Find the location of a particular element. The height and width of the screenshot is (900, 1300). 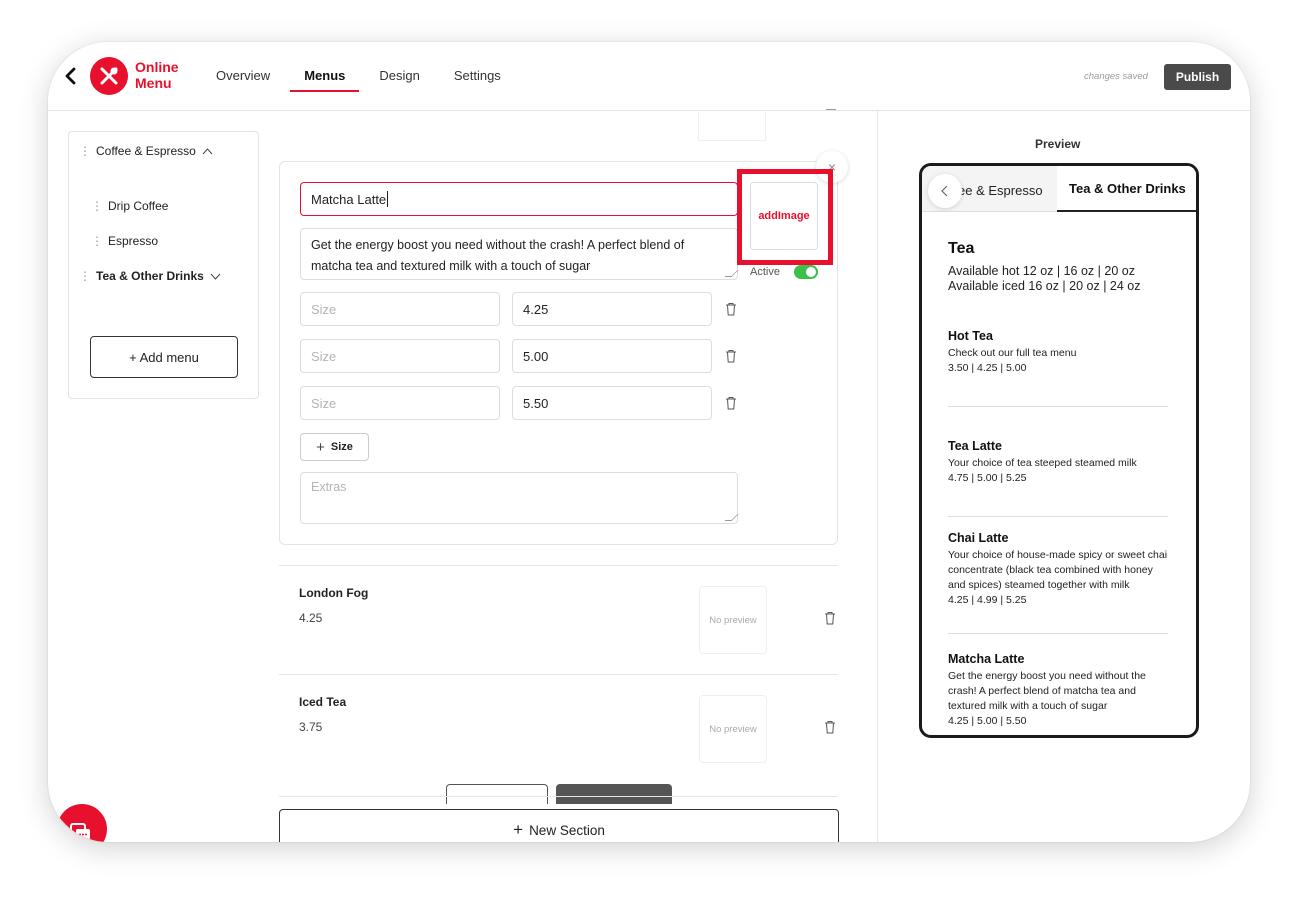

chevron-down-icon is located at coordinates (215, 276).